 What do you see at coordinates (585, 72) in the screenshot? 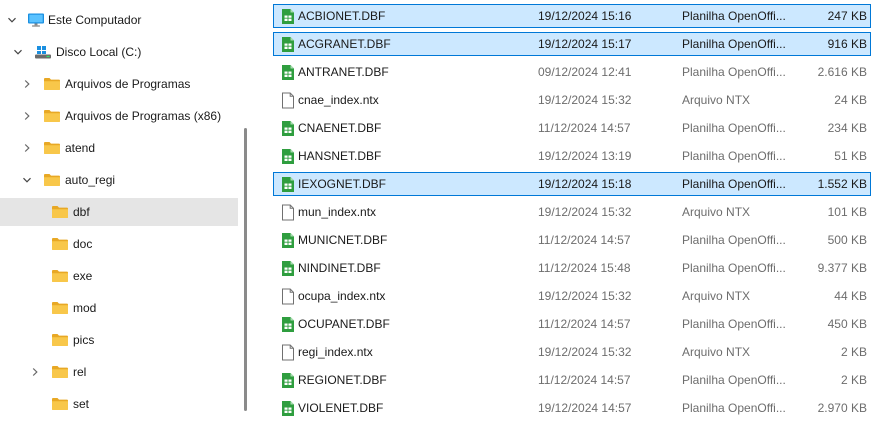
I see `file-date-modified: 09/12/2024 12:41` at bounding box center [585, 72].